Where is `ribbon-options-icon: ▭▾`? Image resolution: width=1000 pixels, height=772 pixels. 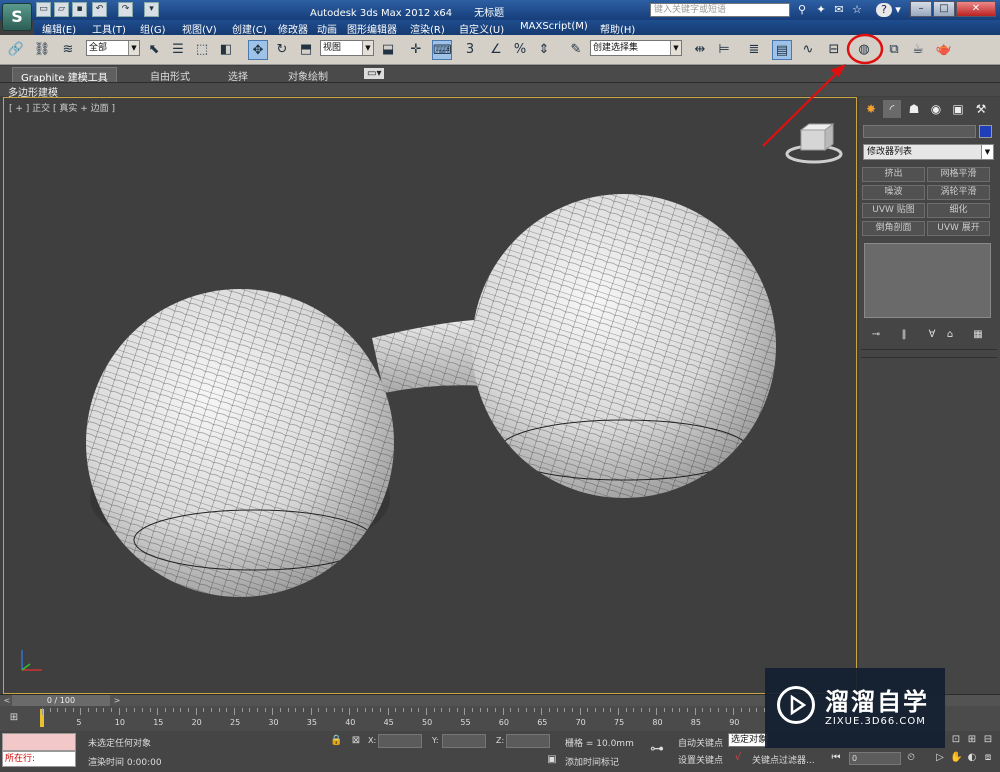 ribbon-options-icon: ▭▾ is located at coordinates (374, 73).